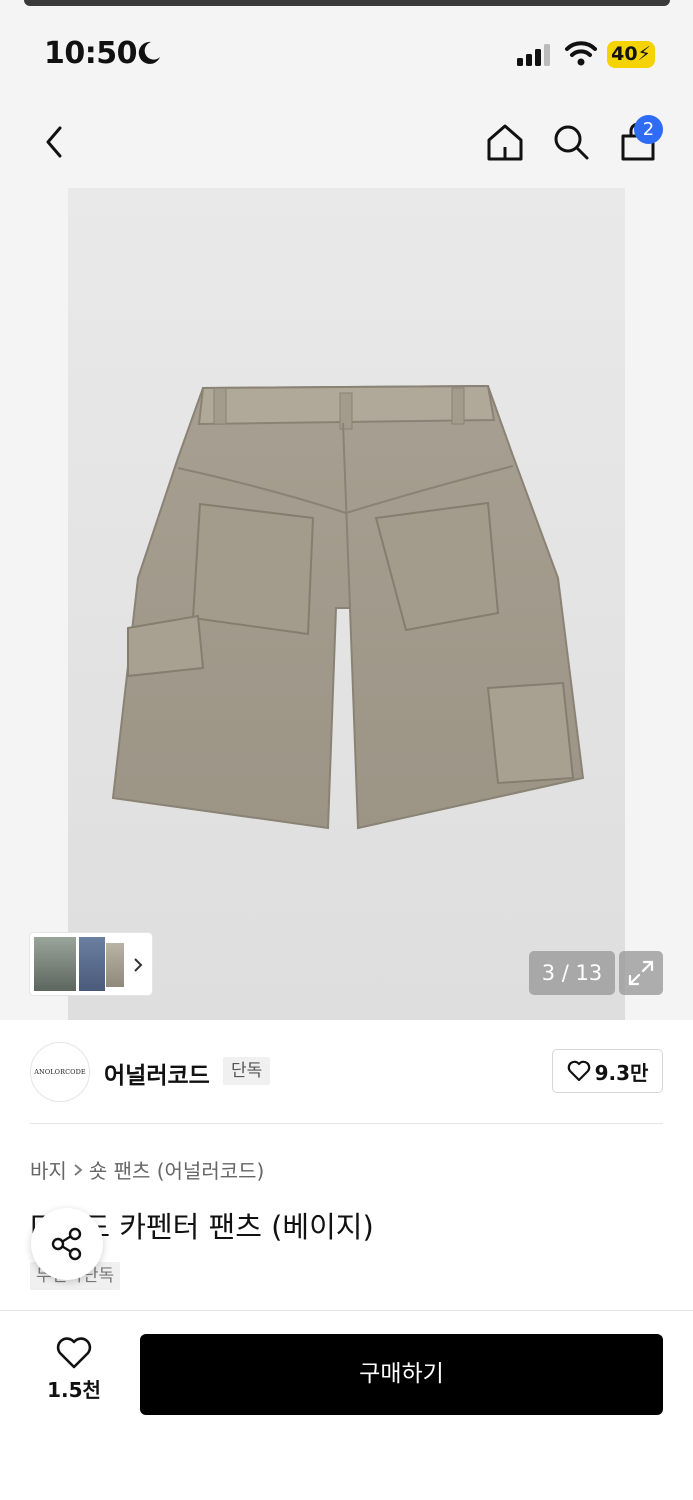  Describe the element at coordinates (621, 1072) in the screenshot. I see `brand-favorite-count: 9.3만` at that location.